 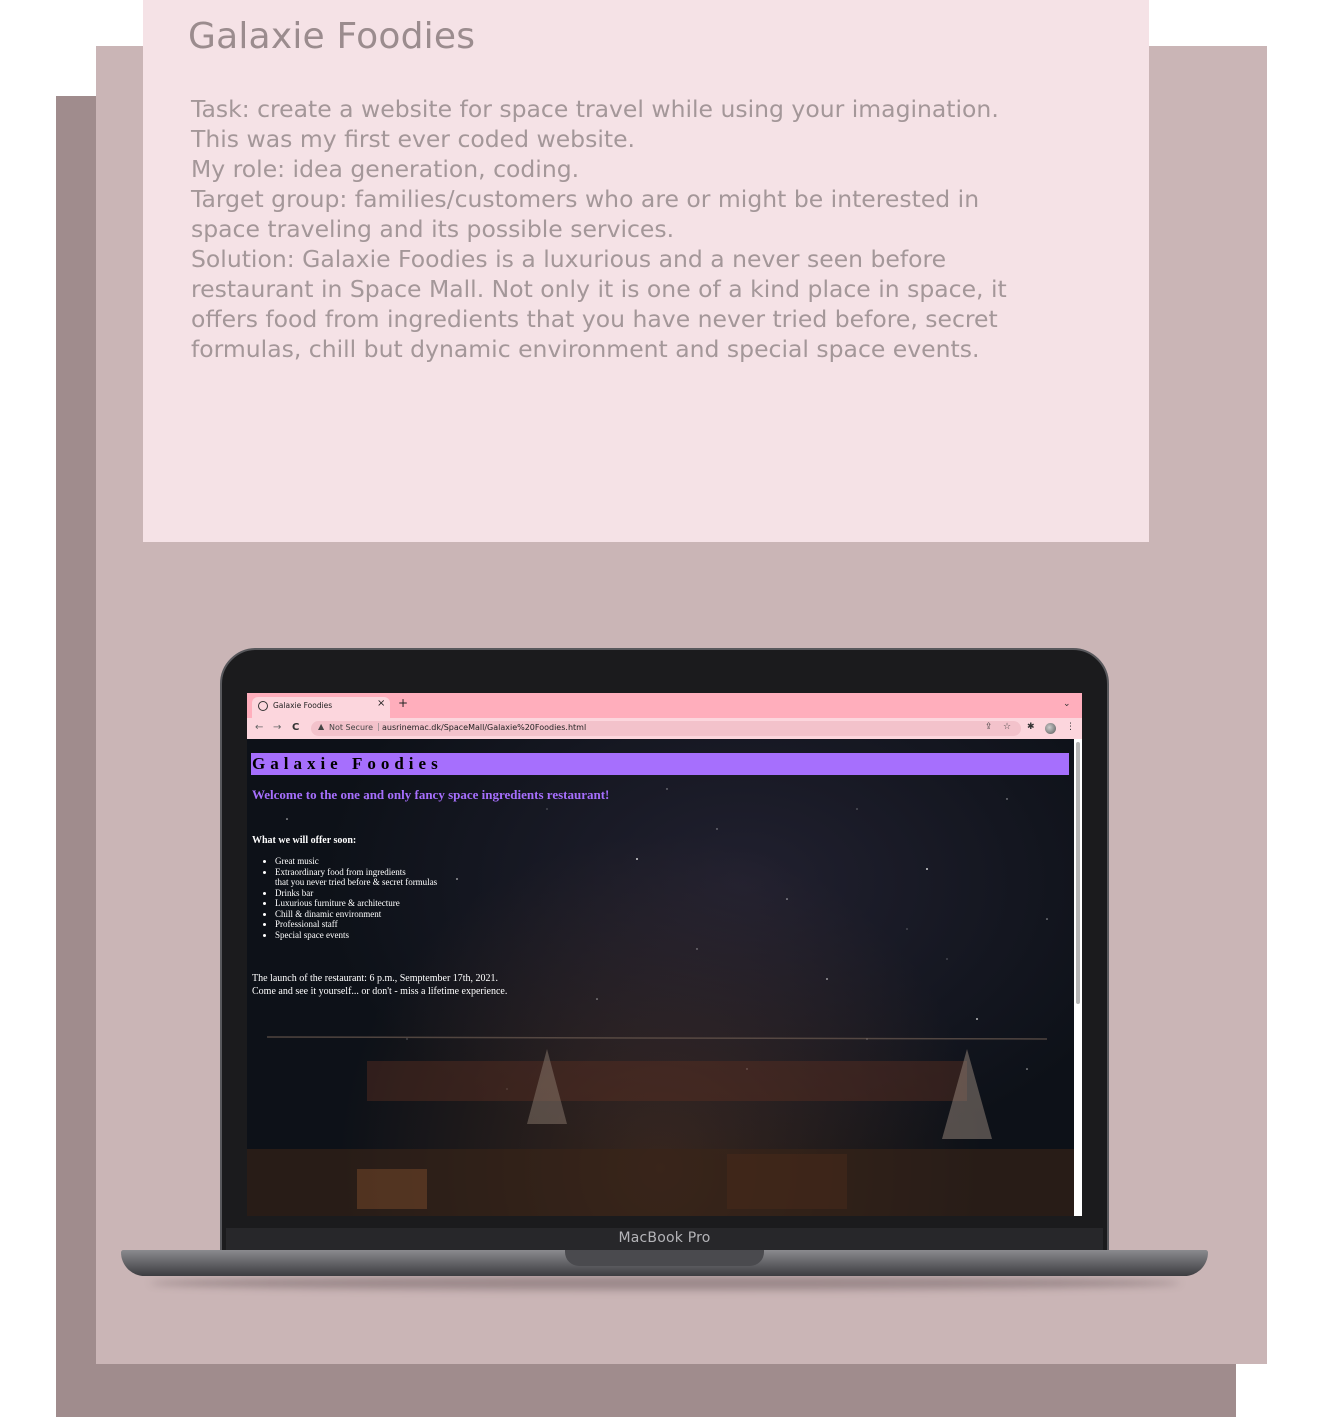 What do you see at coordinates (277, 728) in the screenshot?
I see `forward-button: →` at bounding box center [277, 728].